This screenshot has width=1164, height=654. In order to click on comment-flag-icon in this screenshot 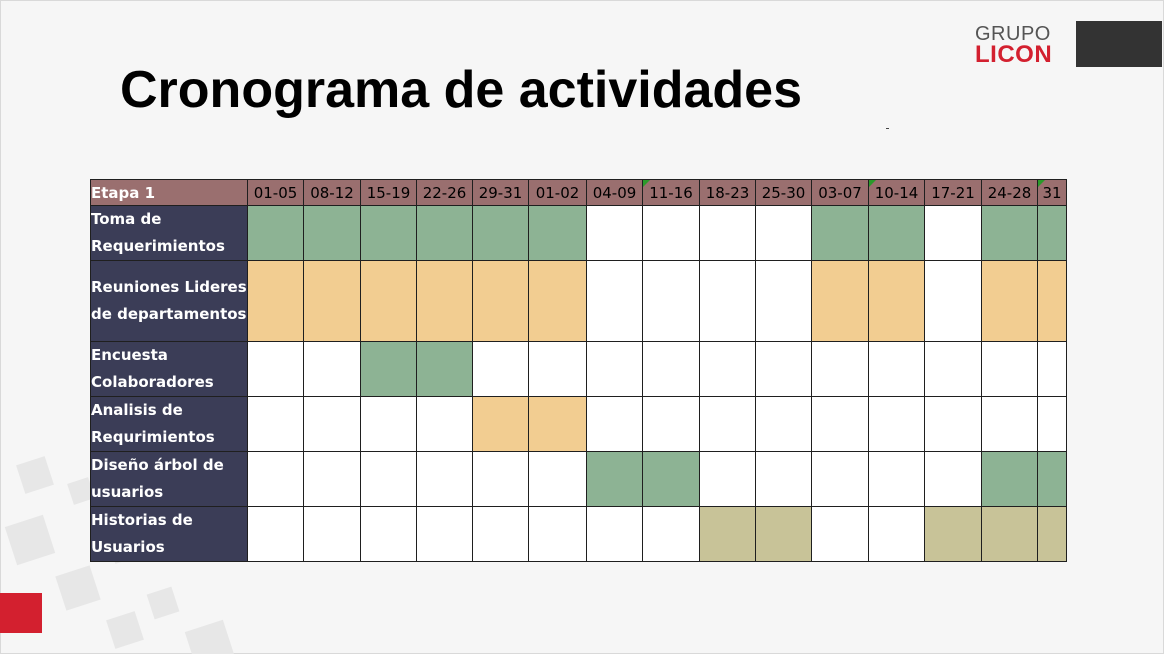, I will do `click(1041, 183)`.